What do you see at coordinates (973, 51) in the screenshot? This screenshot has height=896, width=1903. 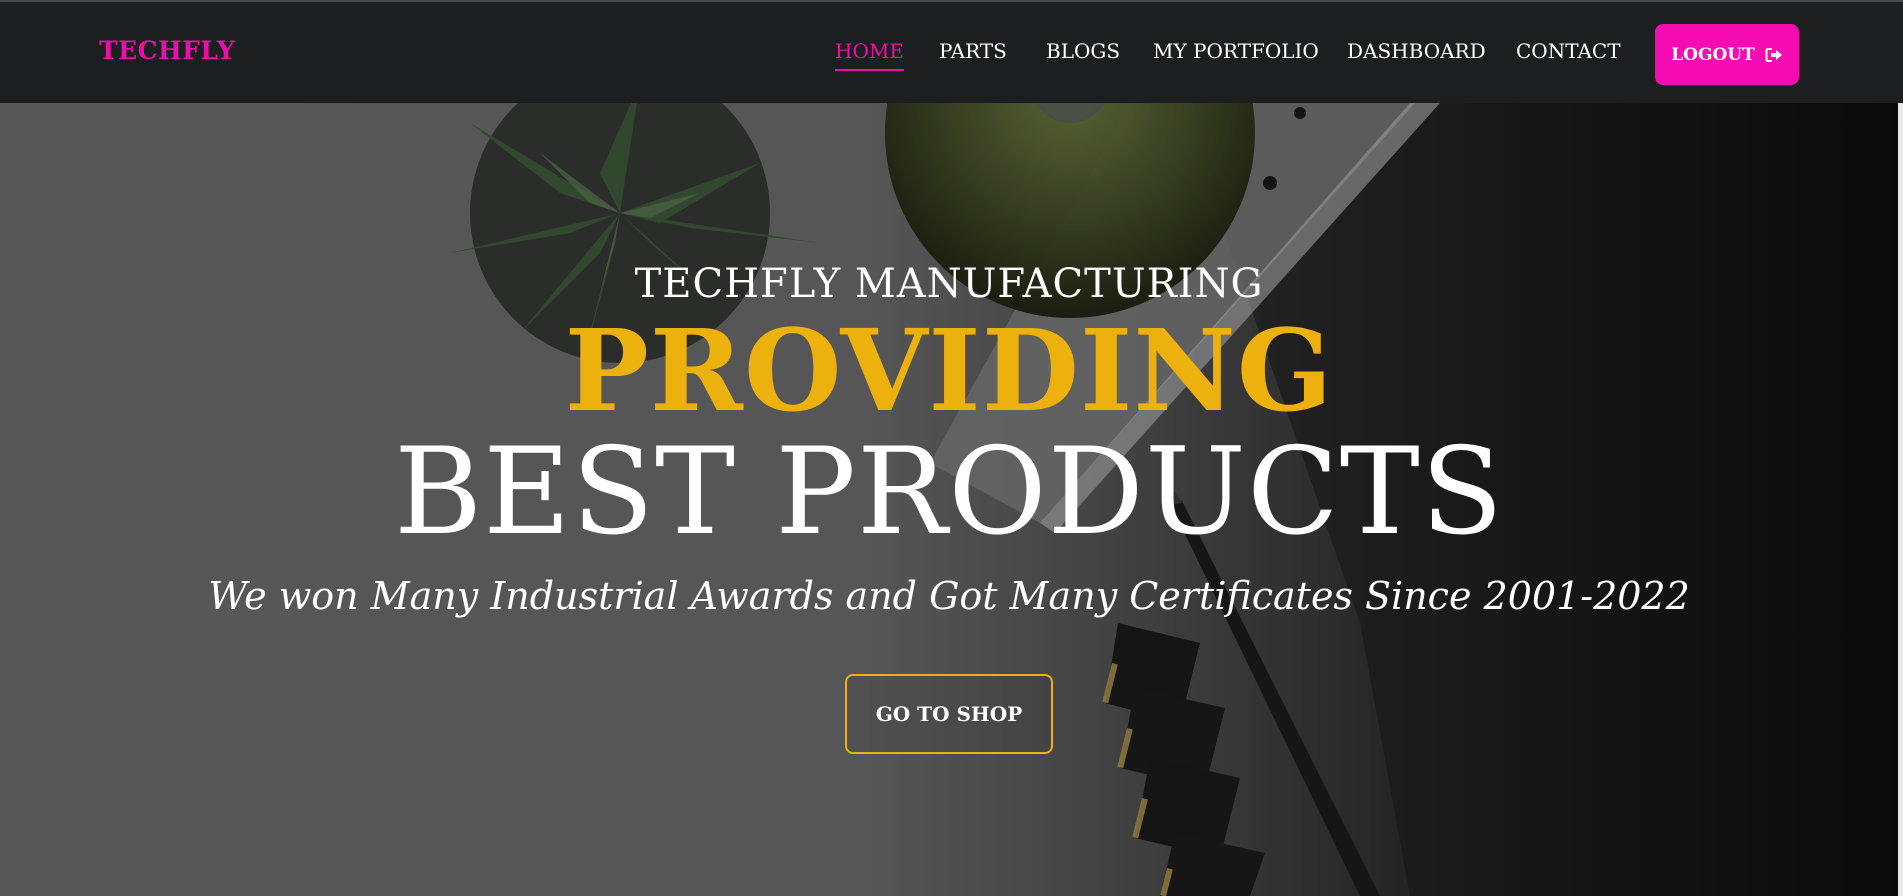 I see `nav-parts: PARTS` at bounding box center [973, 51].